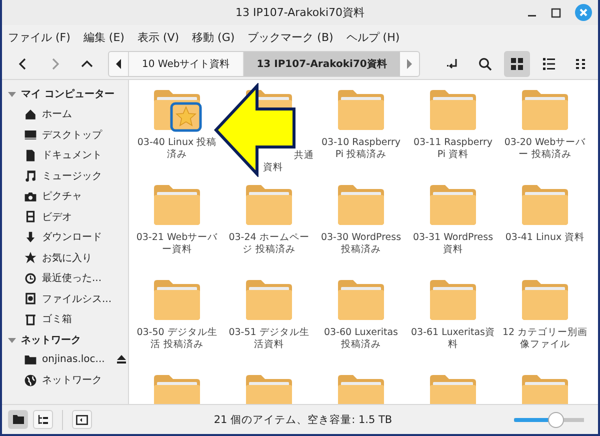  Describe the element at coordinates (65, 258) in the screenshot. I see `sidebar-item: お気に入り` at that location.